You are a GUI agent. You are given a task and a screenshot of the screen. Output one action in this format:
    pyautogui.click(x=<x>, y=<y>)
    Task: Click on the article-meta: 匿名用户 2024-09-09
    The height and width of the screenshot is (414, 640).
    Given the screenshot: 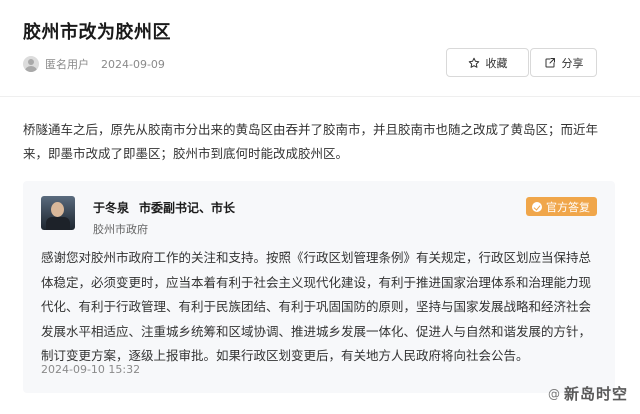 What is the action you would take?
    pyautogui.click(x=94, y=64)
    